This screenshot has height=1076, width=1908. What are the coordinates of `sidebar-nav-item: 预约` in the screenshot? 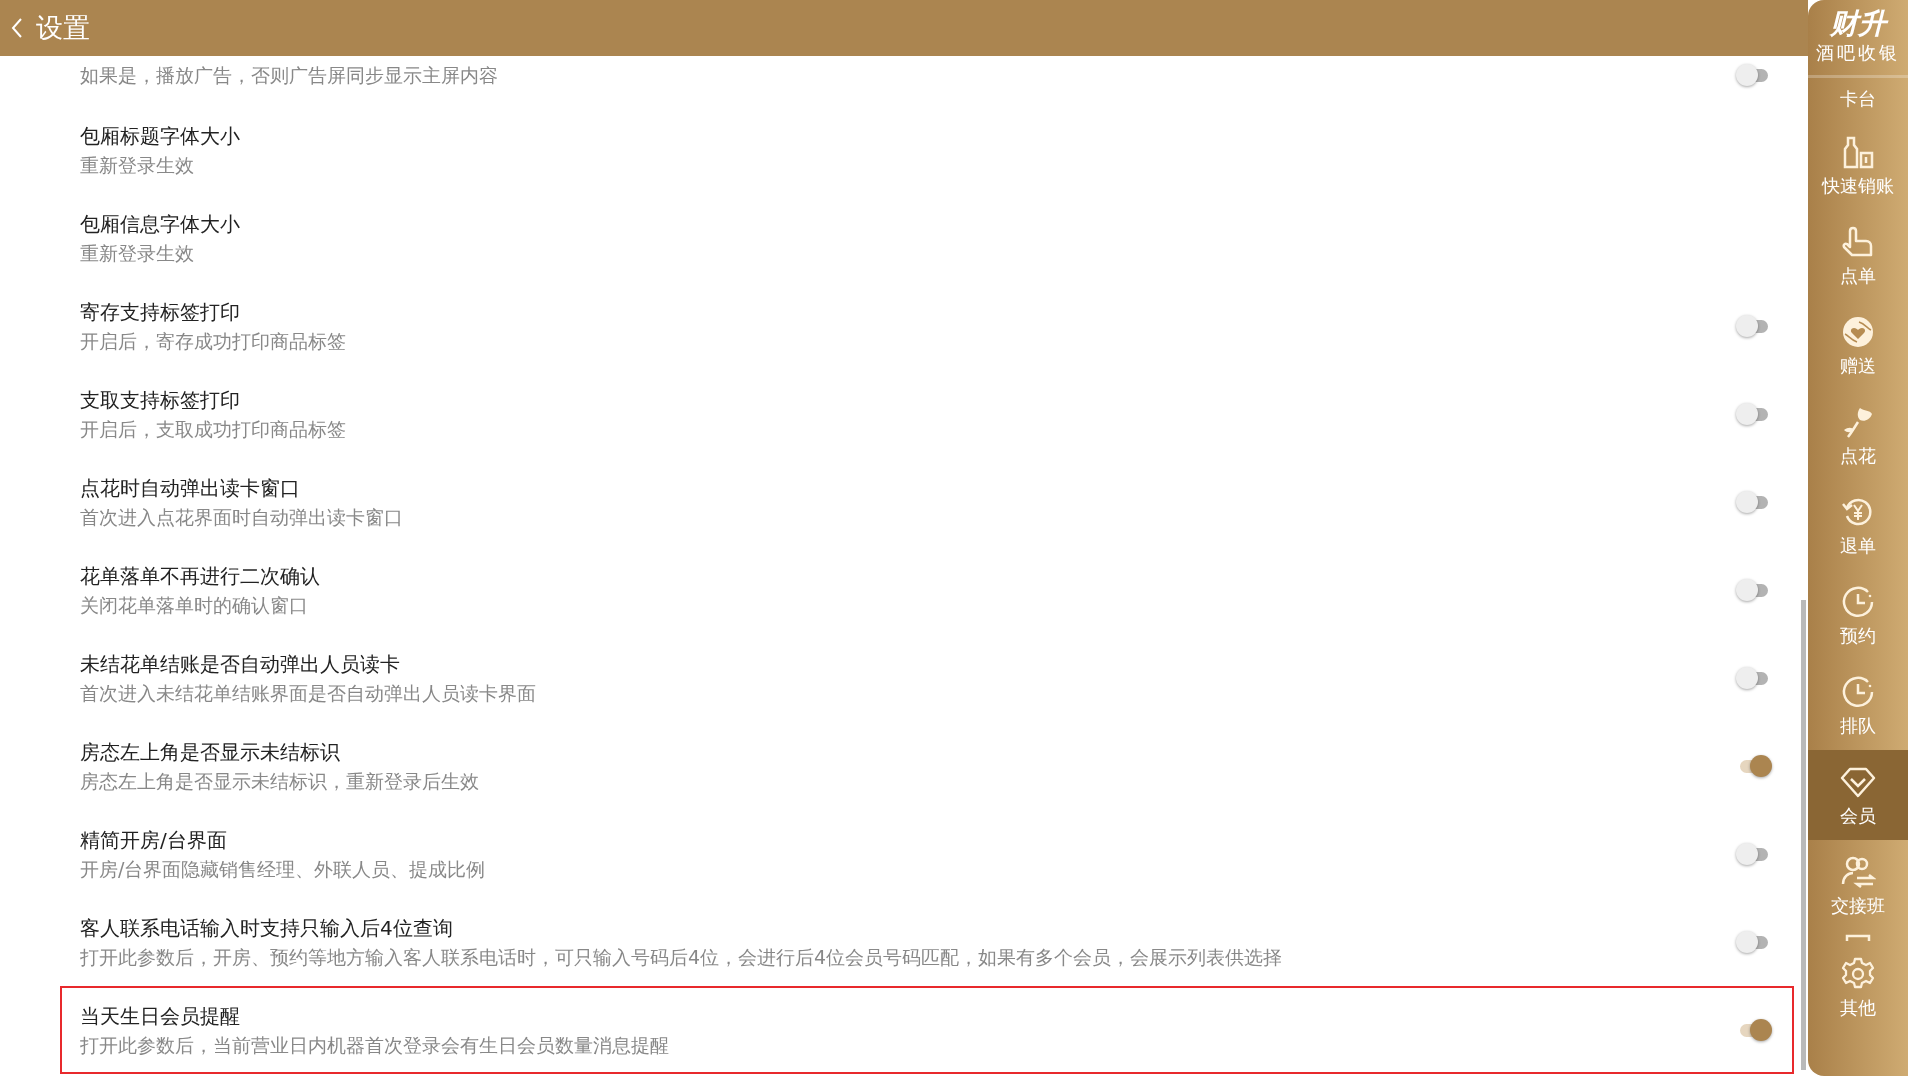 It's located at (1858, 615).